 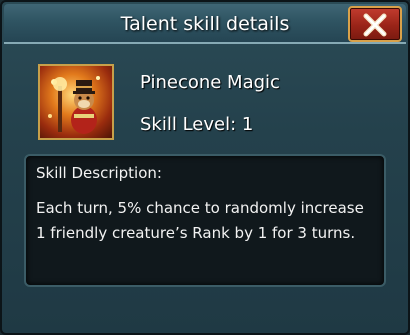 I want to click on pinecone-magic-skill-icon, so click(x=74, y=105).